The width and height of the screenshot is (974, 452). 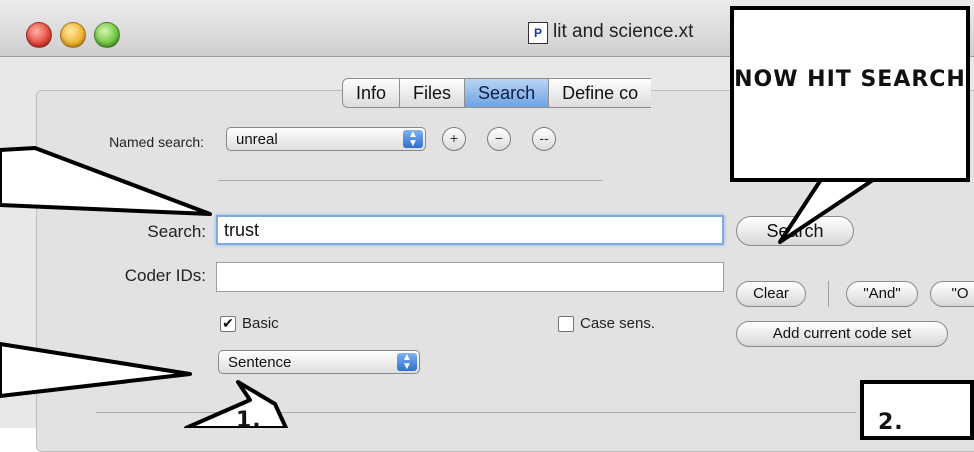 What do you see at coordinates (917, 410) in the screenshot?
I see `callout-step-2: 2.` at bounding box center [917, 410].